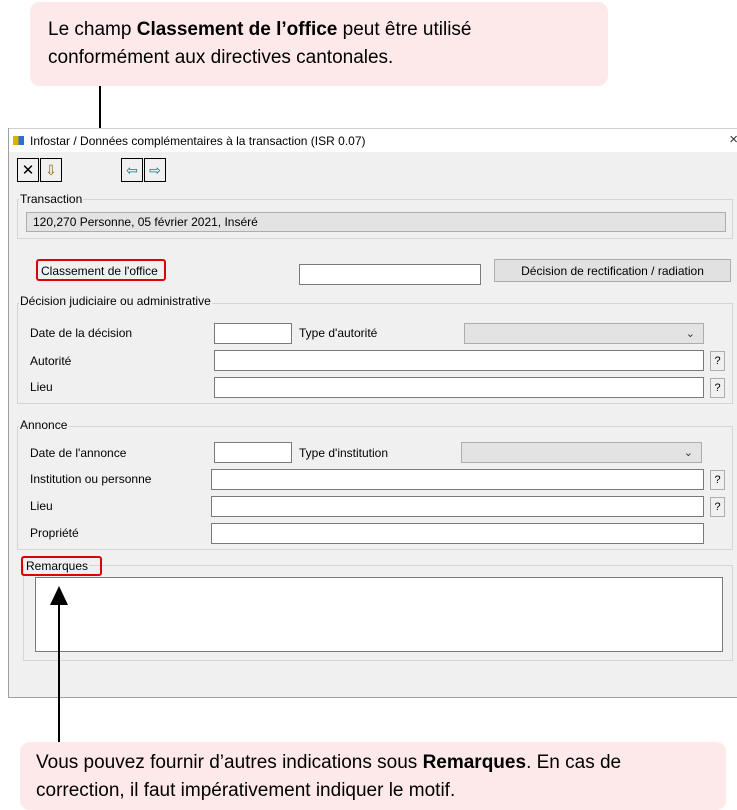 This screenshot has width=737, height=810. I want to click on decision-date-field, so click(253, 333).